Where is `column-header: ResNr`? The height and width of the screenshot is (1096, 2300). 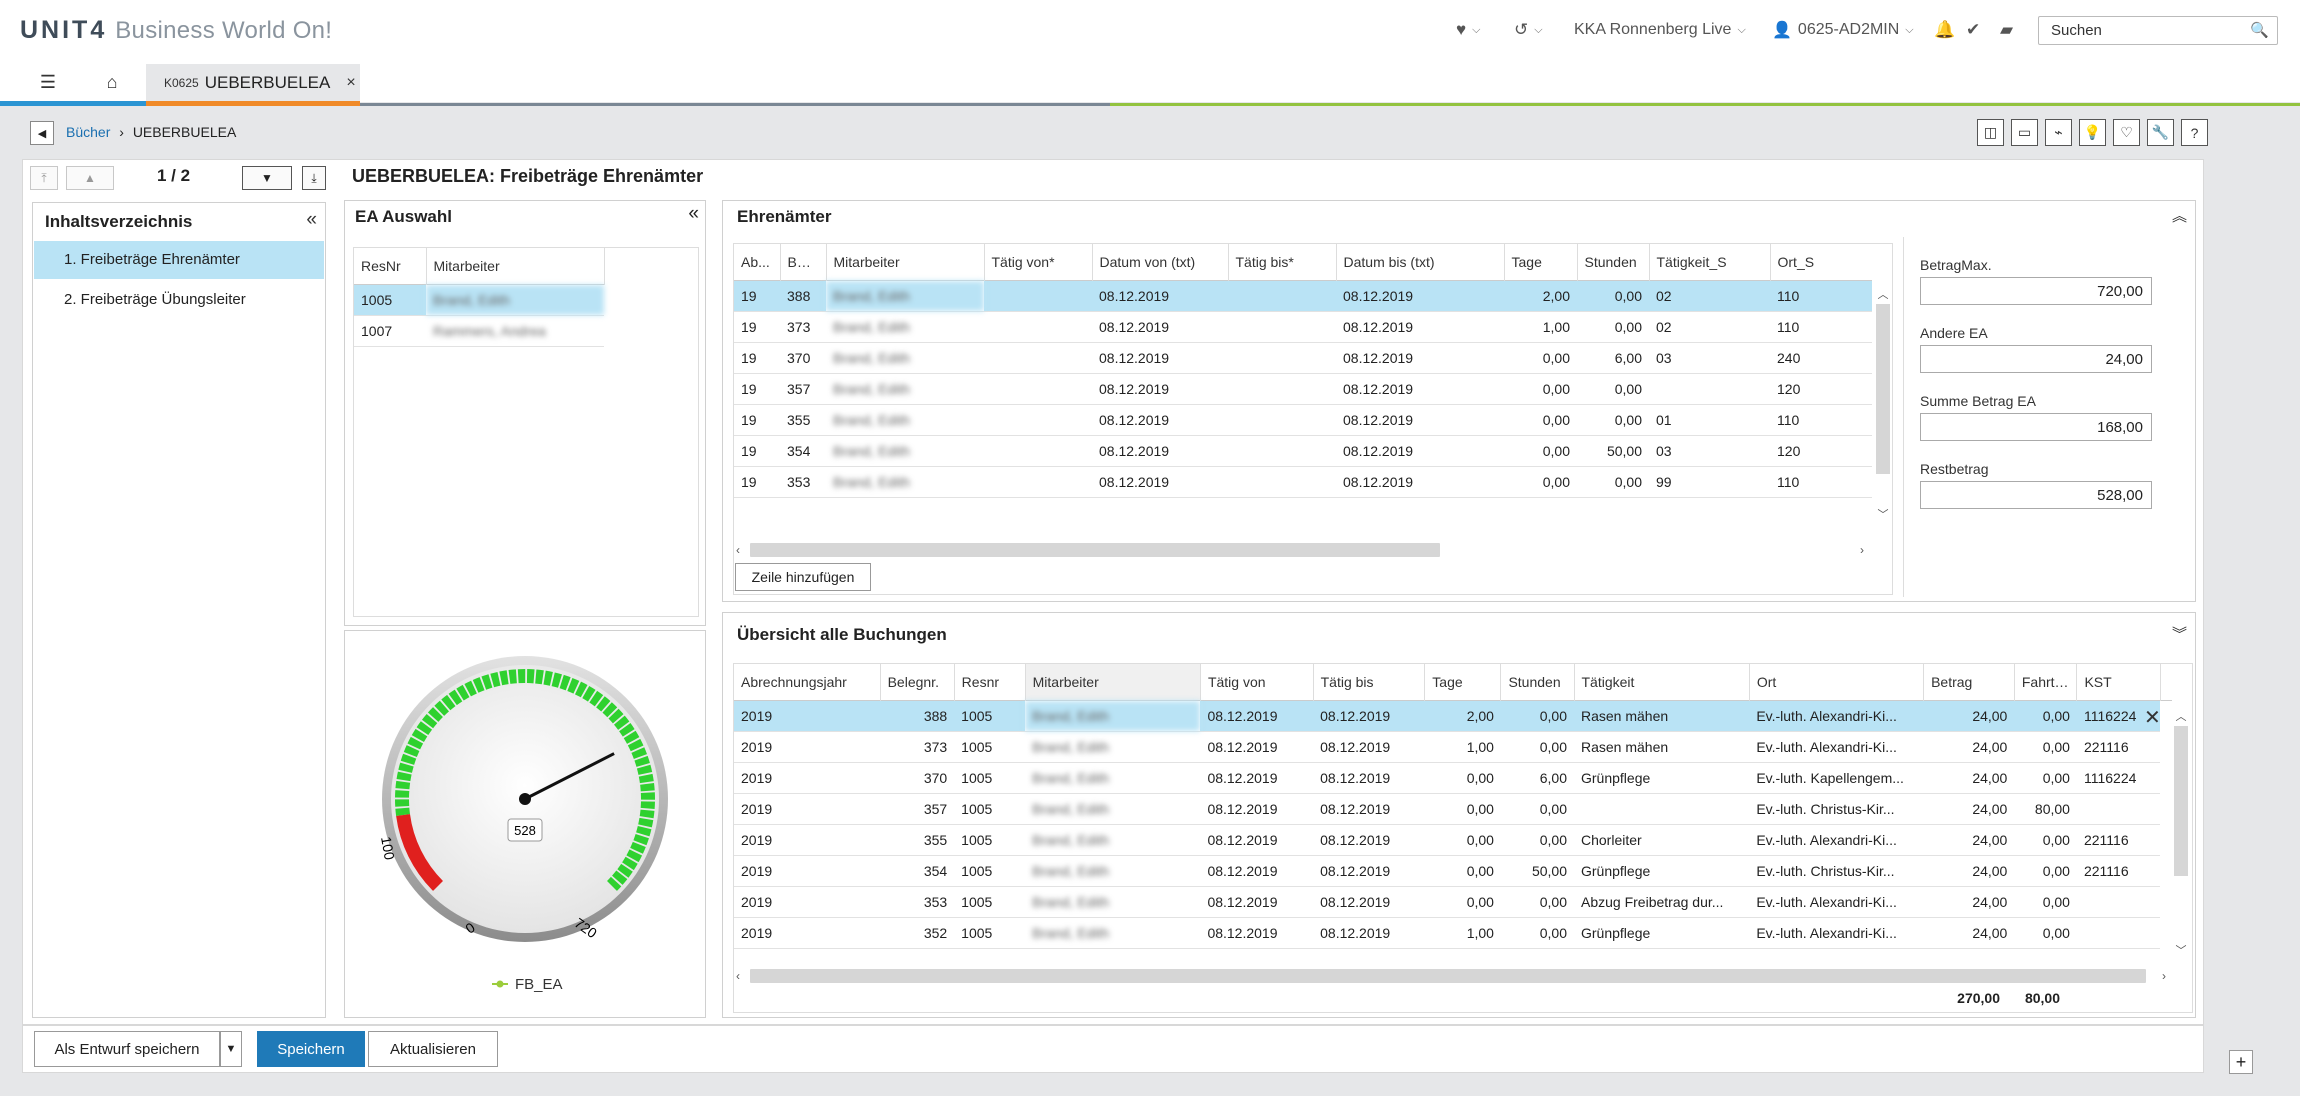 column-header: ResNr is located at coordinates (390, 266).